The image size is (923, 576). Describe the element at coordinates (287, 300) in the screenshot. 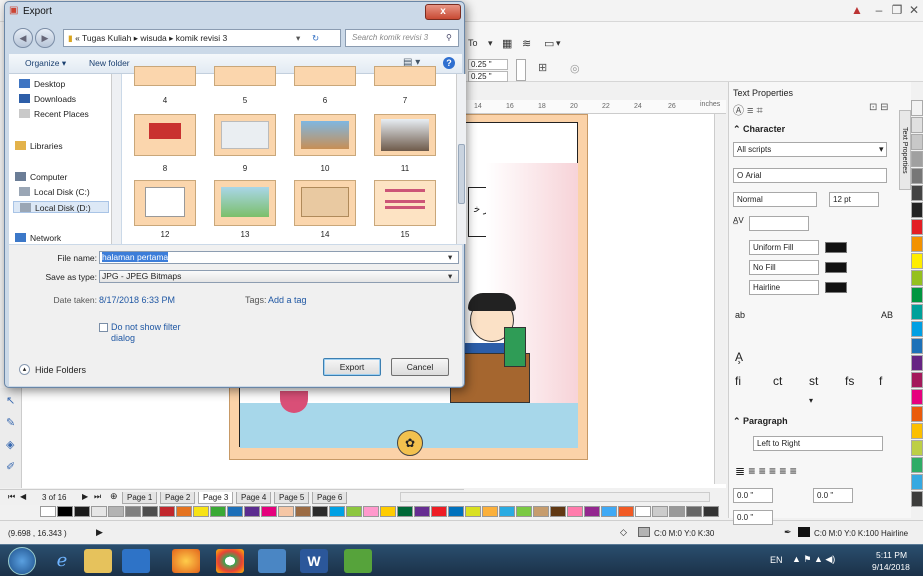

I see `tags-input: Add a tag` at that location.